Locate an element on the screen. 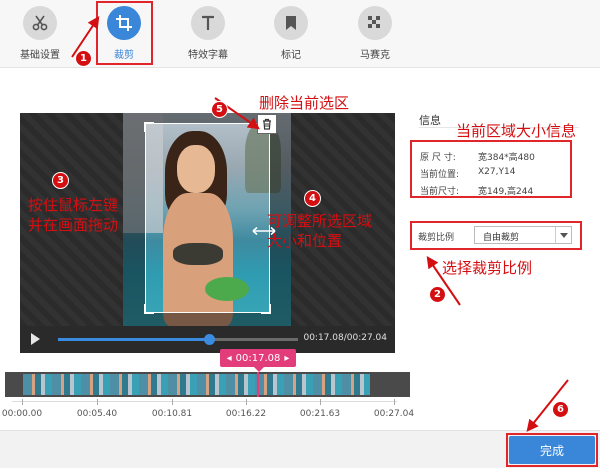  progress-fill is located at coordinates (134, 339).